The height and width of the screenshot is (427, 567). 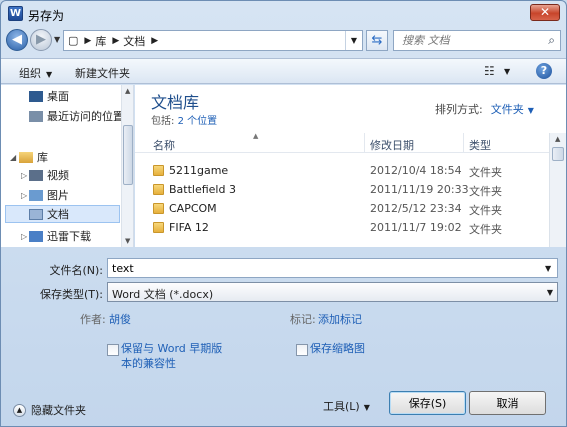 I want to click on library-folder-icon: ▢, so click(x=73, y=40).